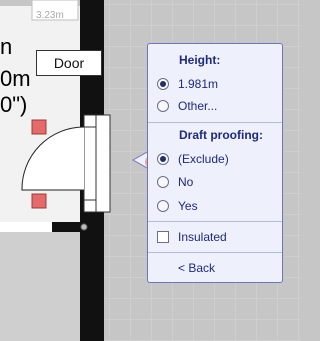  I want to click on wall-node, so click(84, 227).